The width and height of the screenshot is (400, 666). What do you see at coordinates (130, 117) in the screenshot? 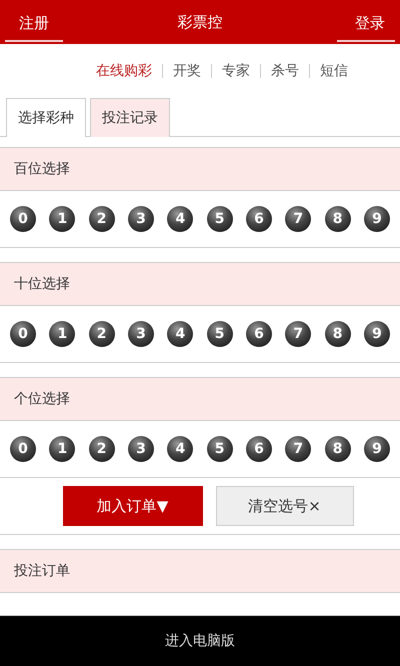
I see `tab: 投注记录` at bounding box center [130, 117].